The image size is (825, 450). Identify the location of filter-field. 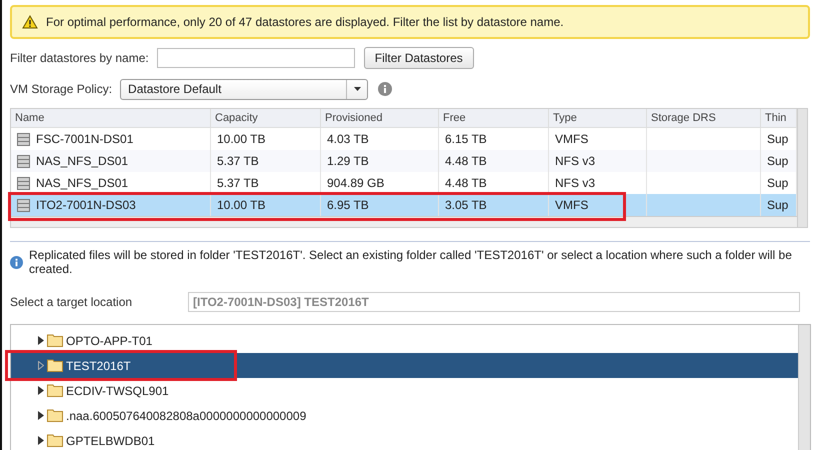
(255, 58).